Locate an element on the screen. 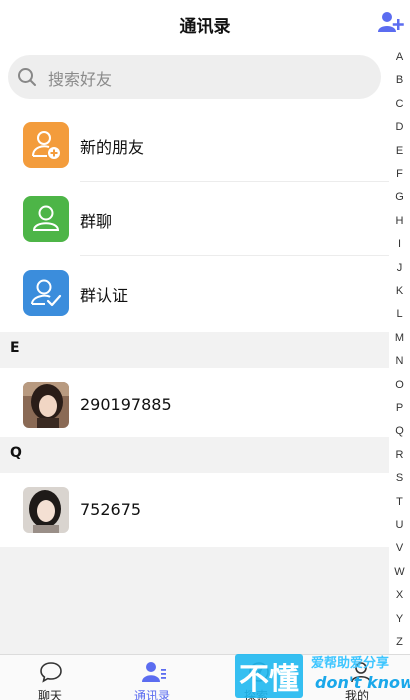 This screenshot has width=410, height=700. tab-chats: 聊天 is located at coordinates (51, 677).